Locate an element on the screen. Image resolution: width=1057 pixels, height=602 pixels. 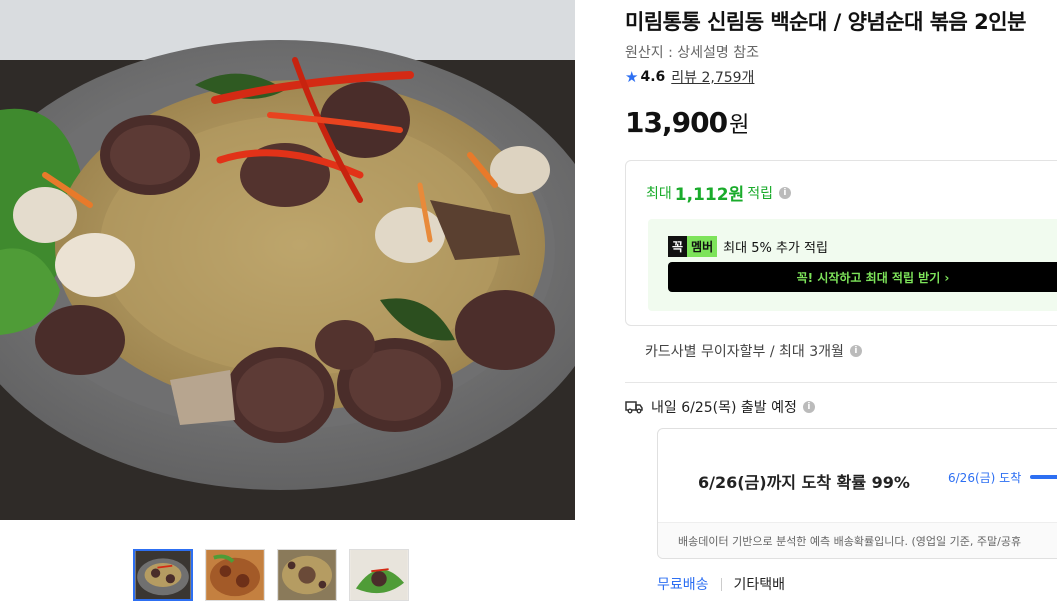
installment-info: 카드사별 무이자할부 / 최대 3개월 i is located at coordinates (753, 351).